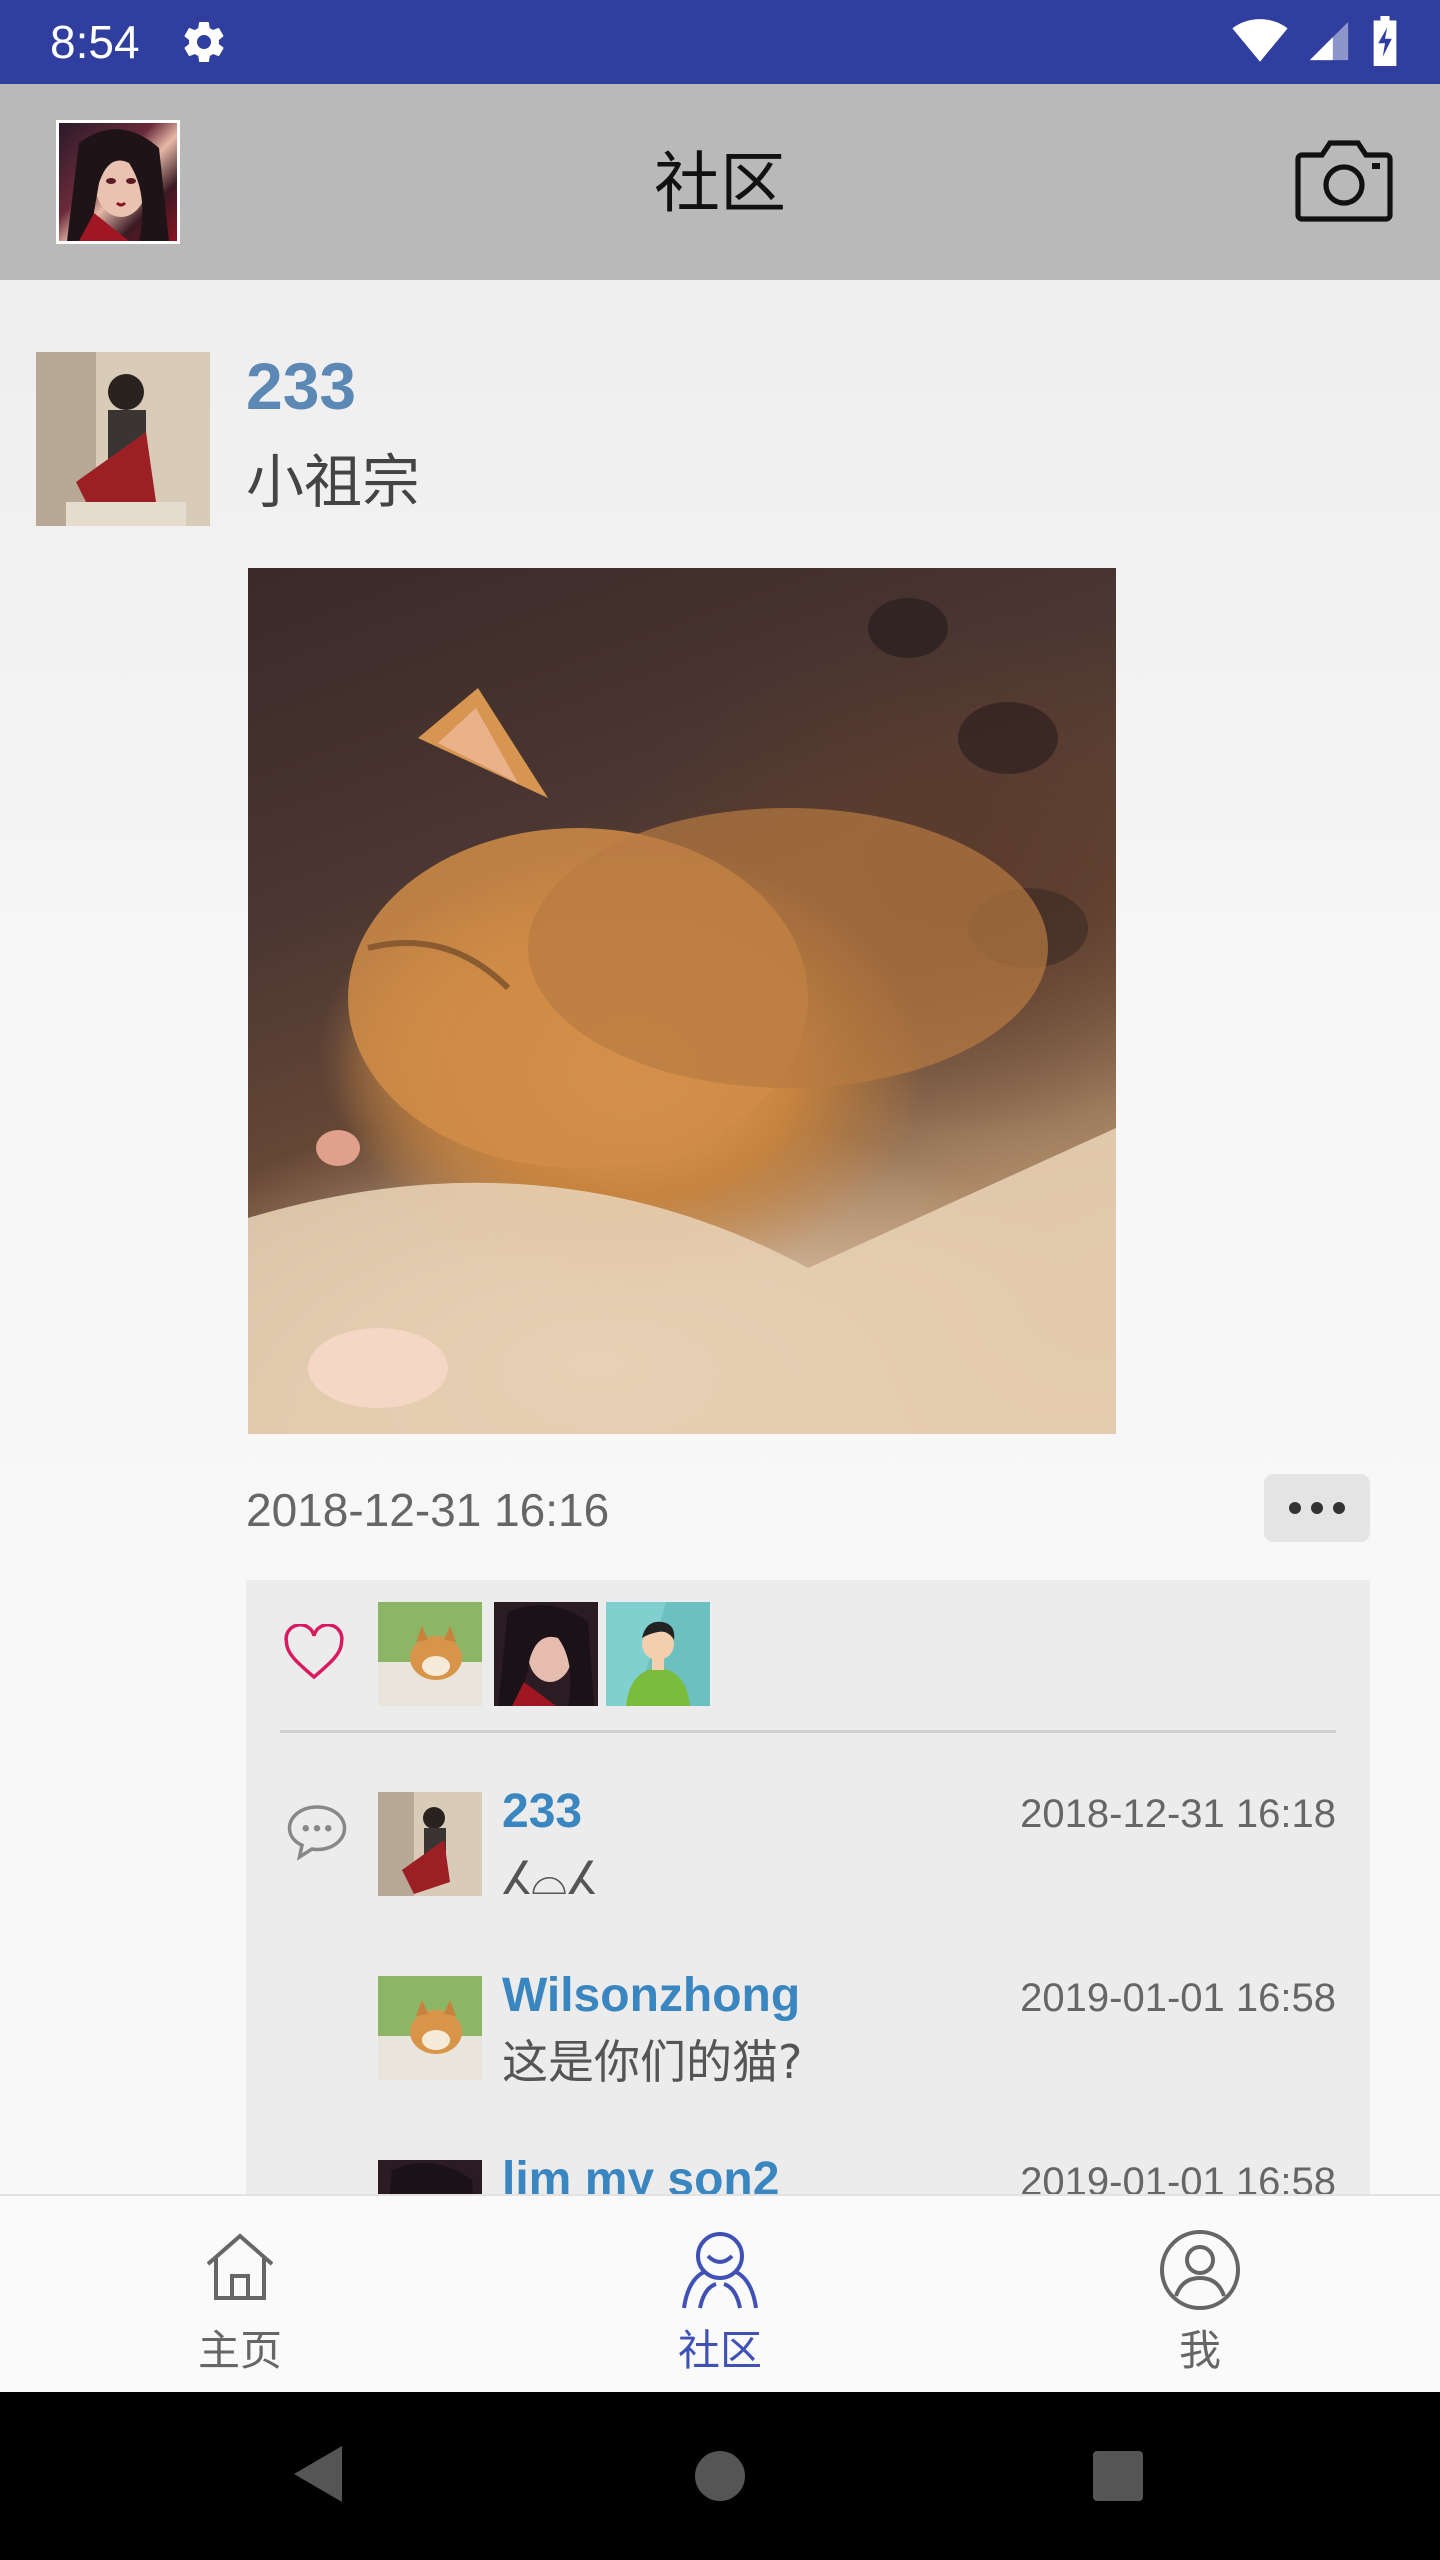 The height and width of the screenshot is (2560, 1440). I want to click on nav-label-home: 主页, so click(239, 2350).